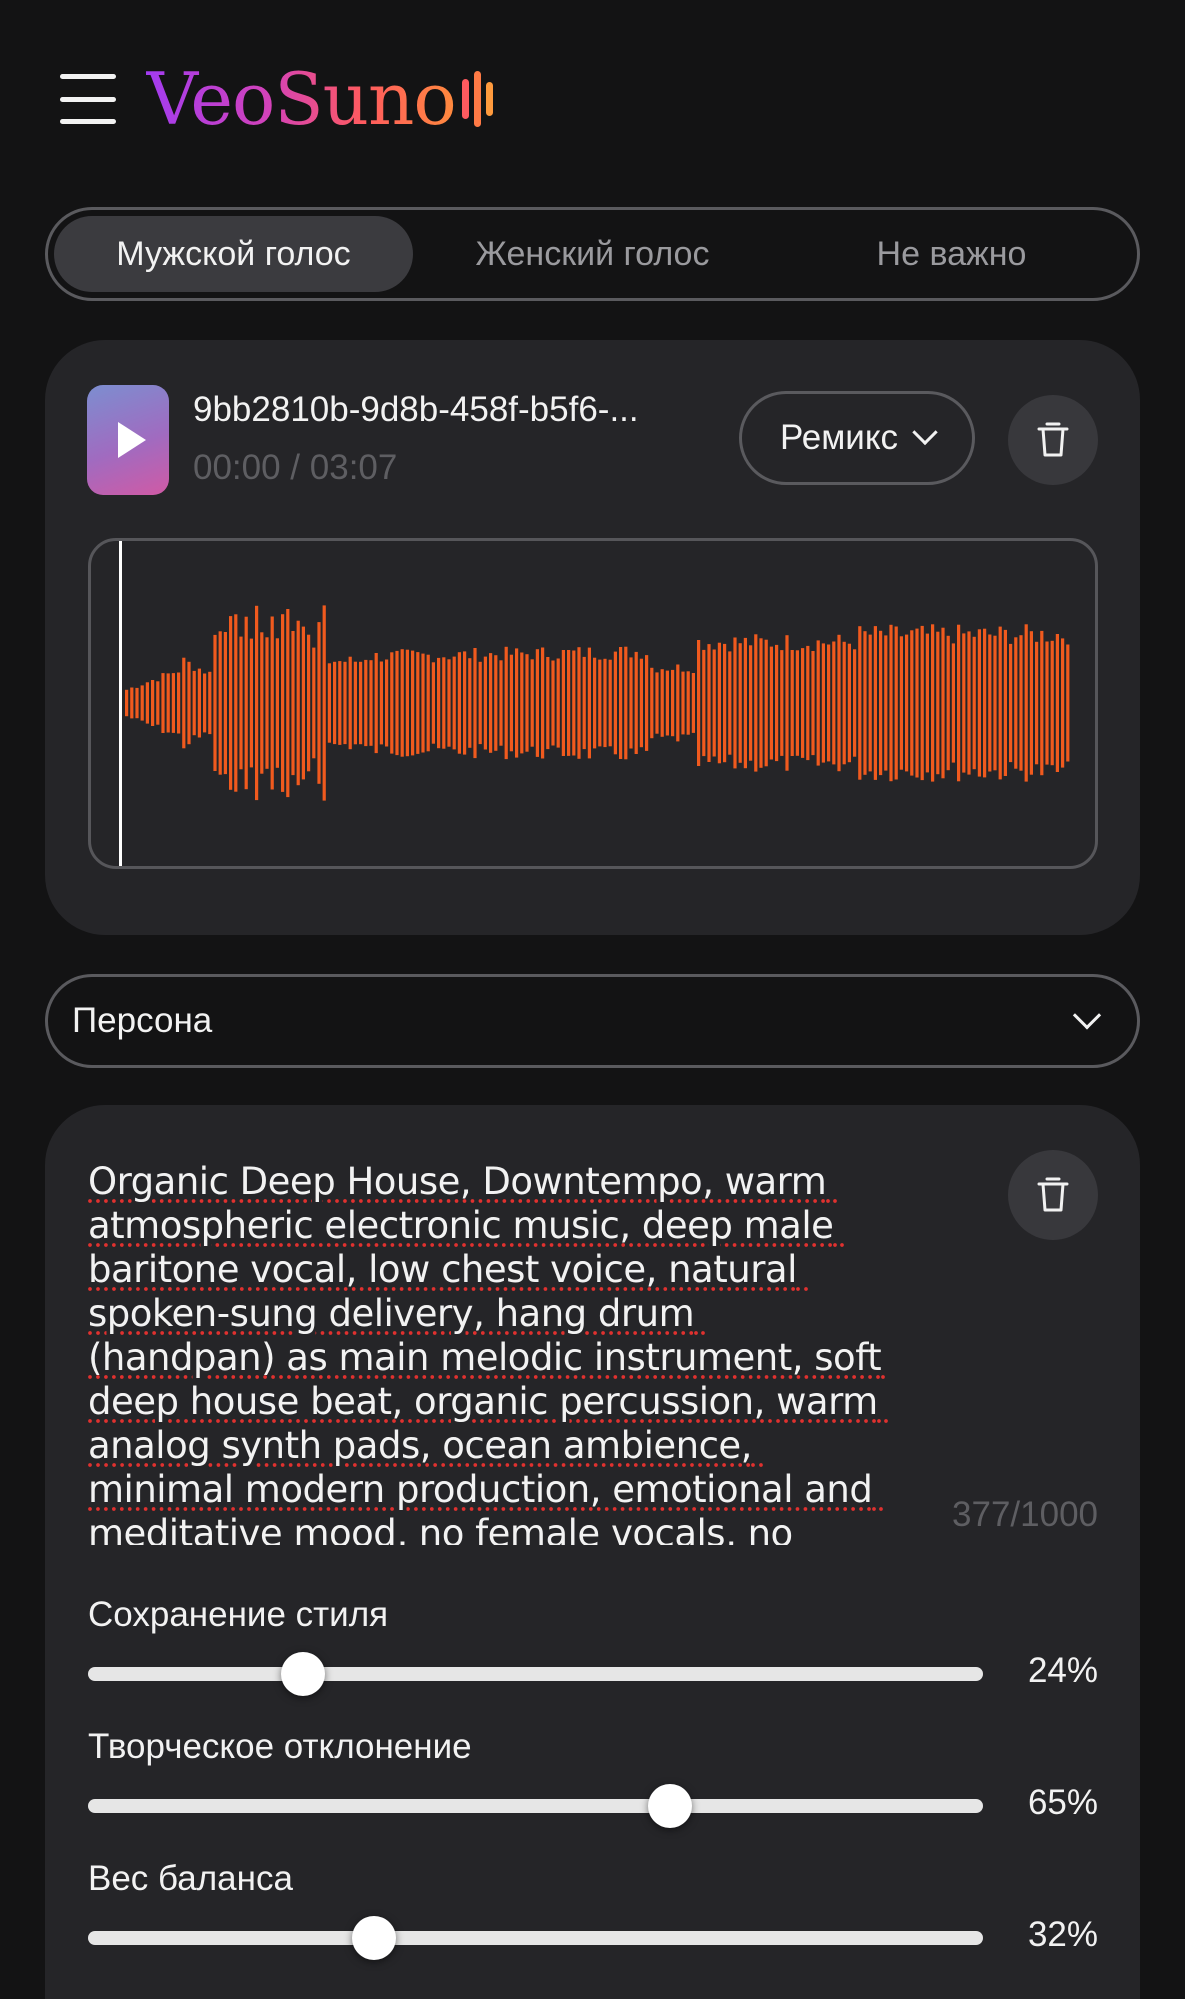 The height and width of the screenshot is (1999, 1185). What do you see at coordinates (1053, 1195) in the screenshot?
I see `clear-style-button` at bounding box center [1053, 1195].